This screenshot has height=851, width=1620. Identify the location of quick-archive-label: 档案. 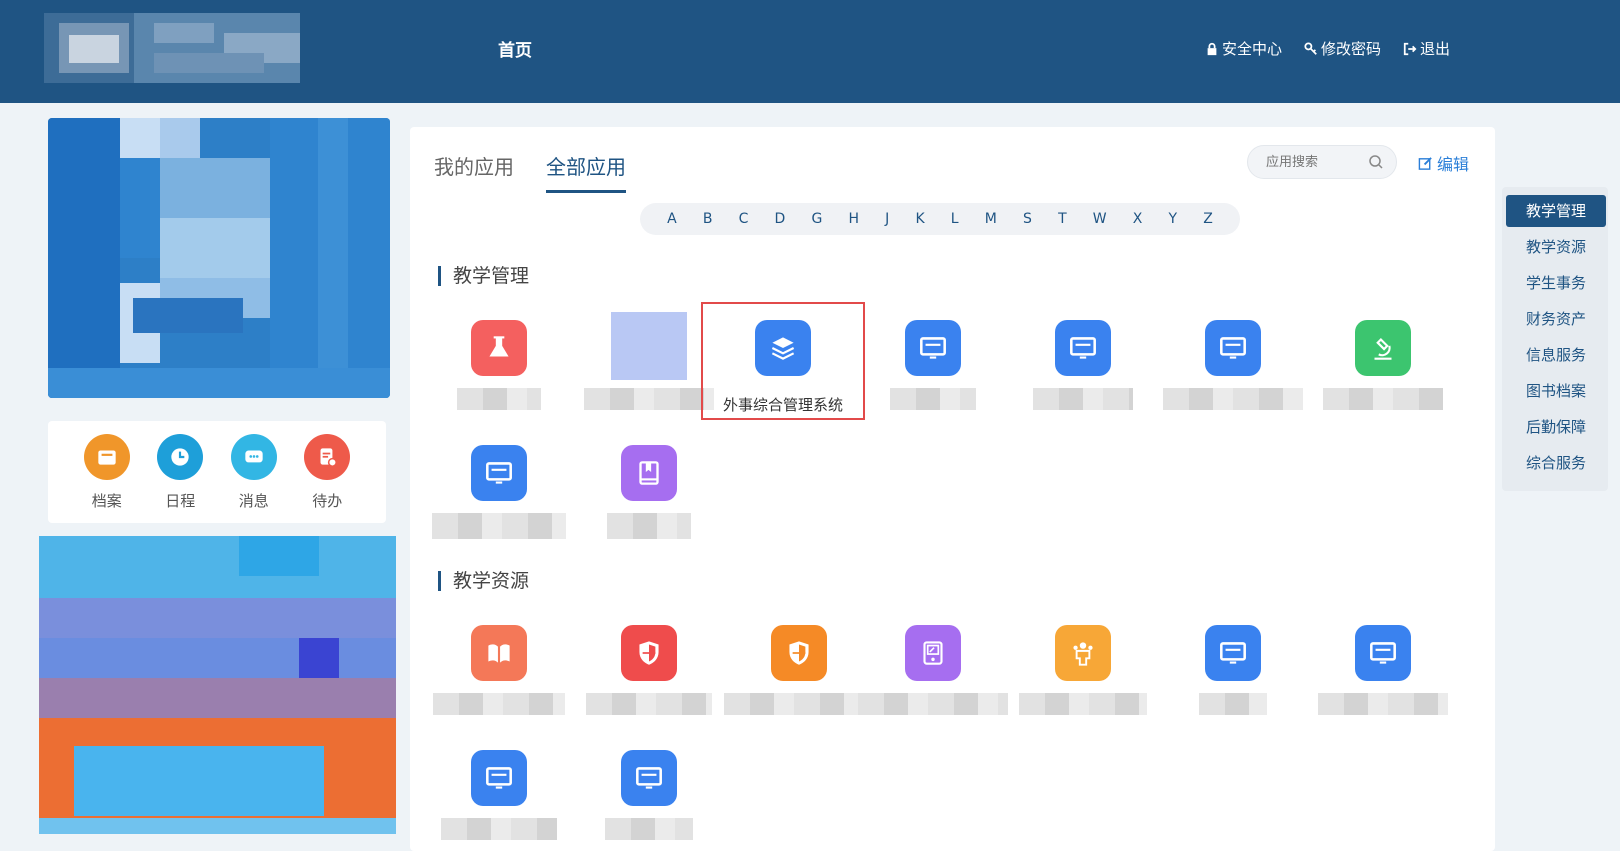
(106, 501).